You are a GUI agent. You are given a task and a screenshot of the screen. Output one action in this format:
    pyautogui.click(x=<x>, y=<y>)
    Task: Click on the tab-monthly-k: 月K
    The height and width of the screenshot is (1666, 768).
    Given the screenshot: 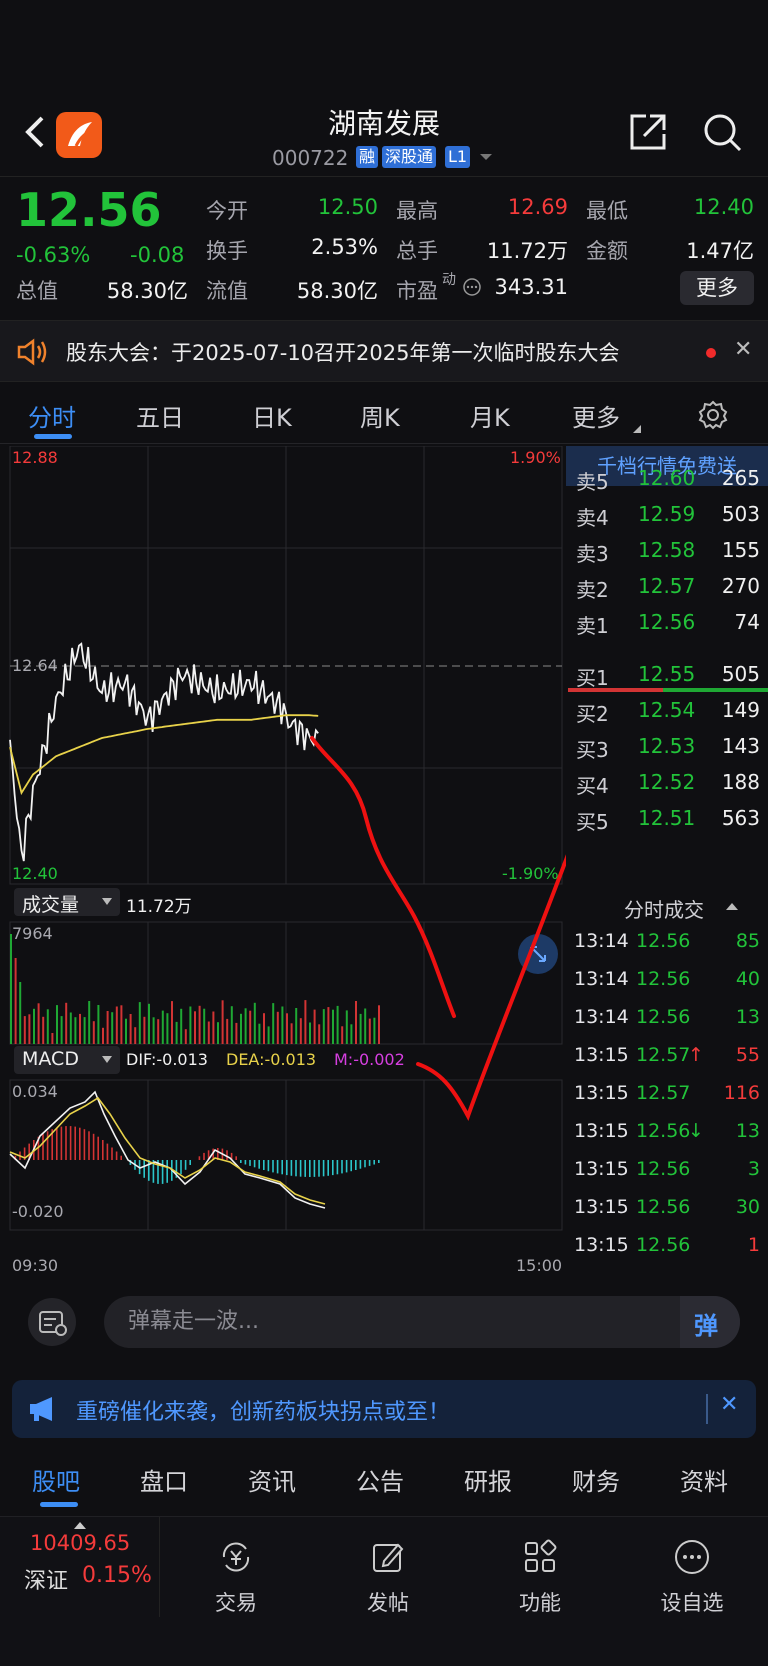 What is the action you would take?
    pyautogui.click(x=490, y=415)
    